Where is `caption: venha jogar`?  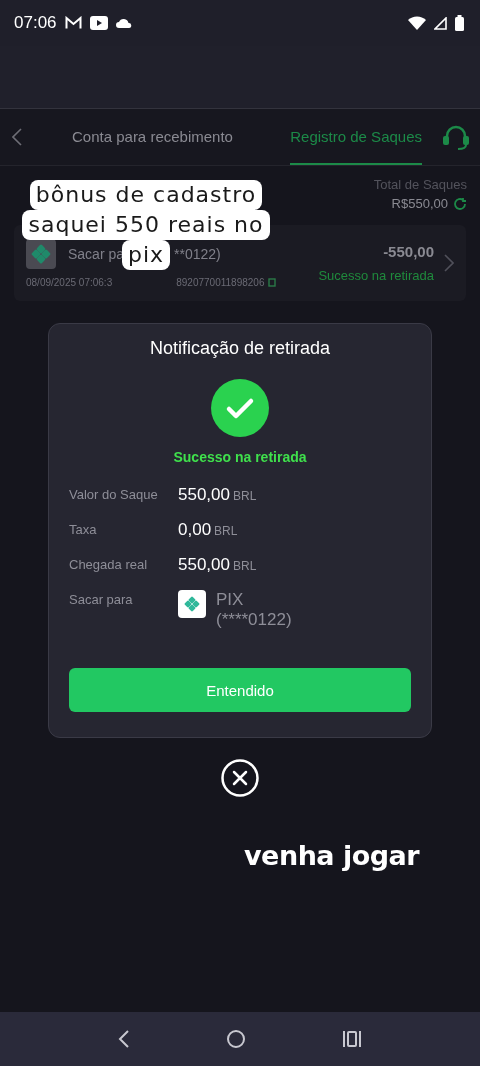
caption: venha jogar is located at coordinates (332, 855).